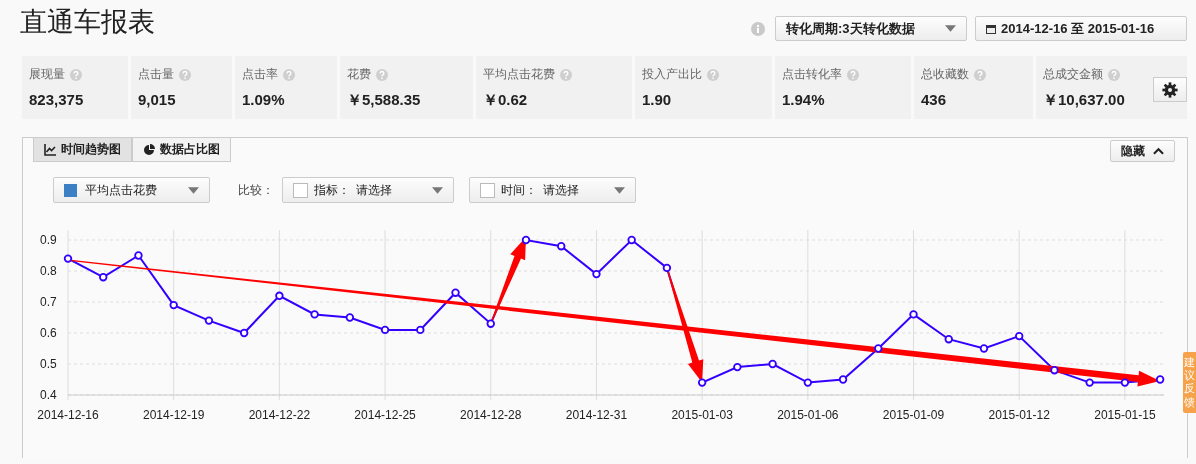  What do you see at coordinates (657, 99) in the screenshot?
I see `metric-value: 1.90` at bounding box center [657, 99].